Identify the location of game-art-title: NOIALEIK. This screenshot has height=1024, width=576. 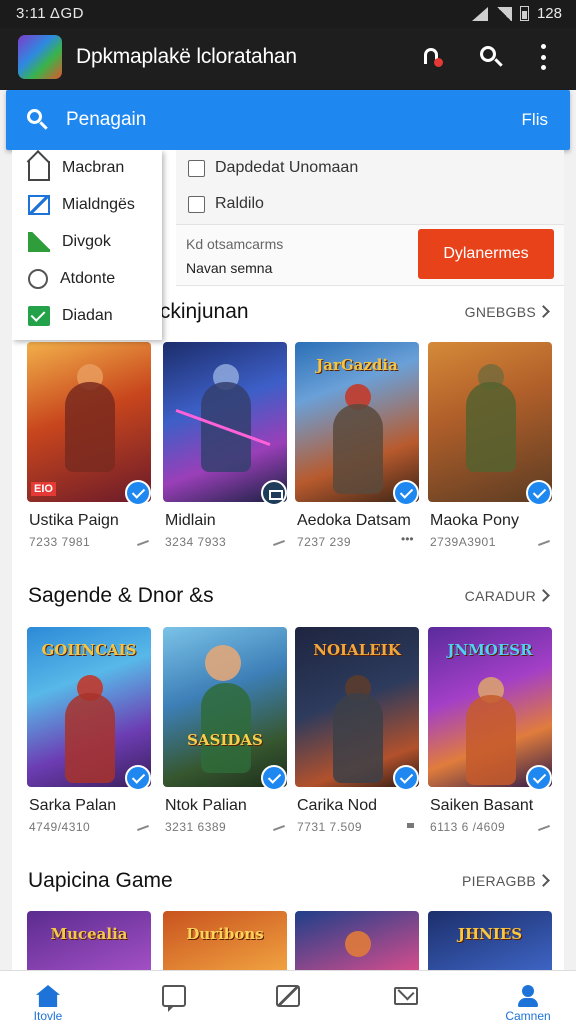
(357, 650).